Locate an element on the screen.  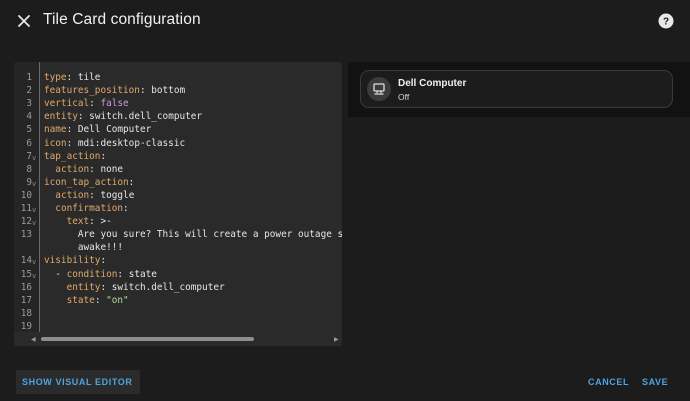
yaml-key: features_position is located at coordinates (92, 91).